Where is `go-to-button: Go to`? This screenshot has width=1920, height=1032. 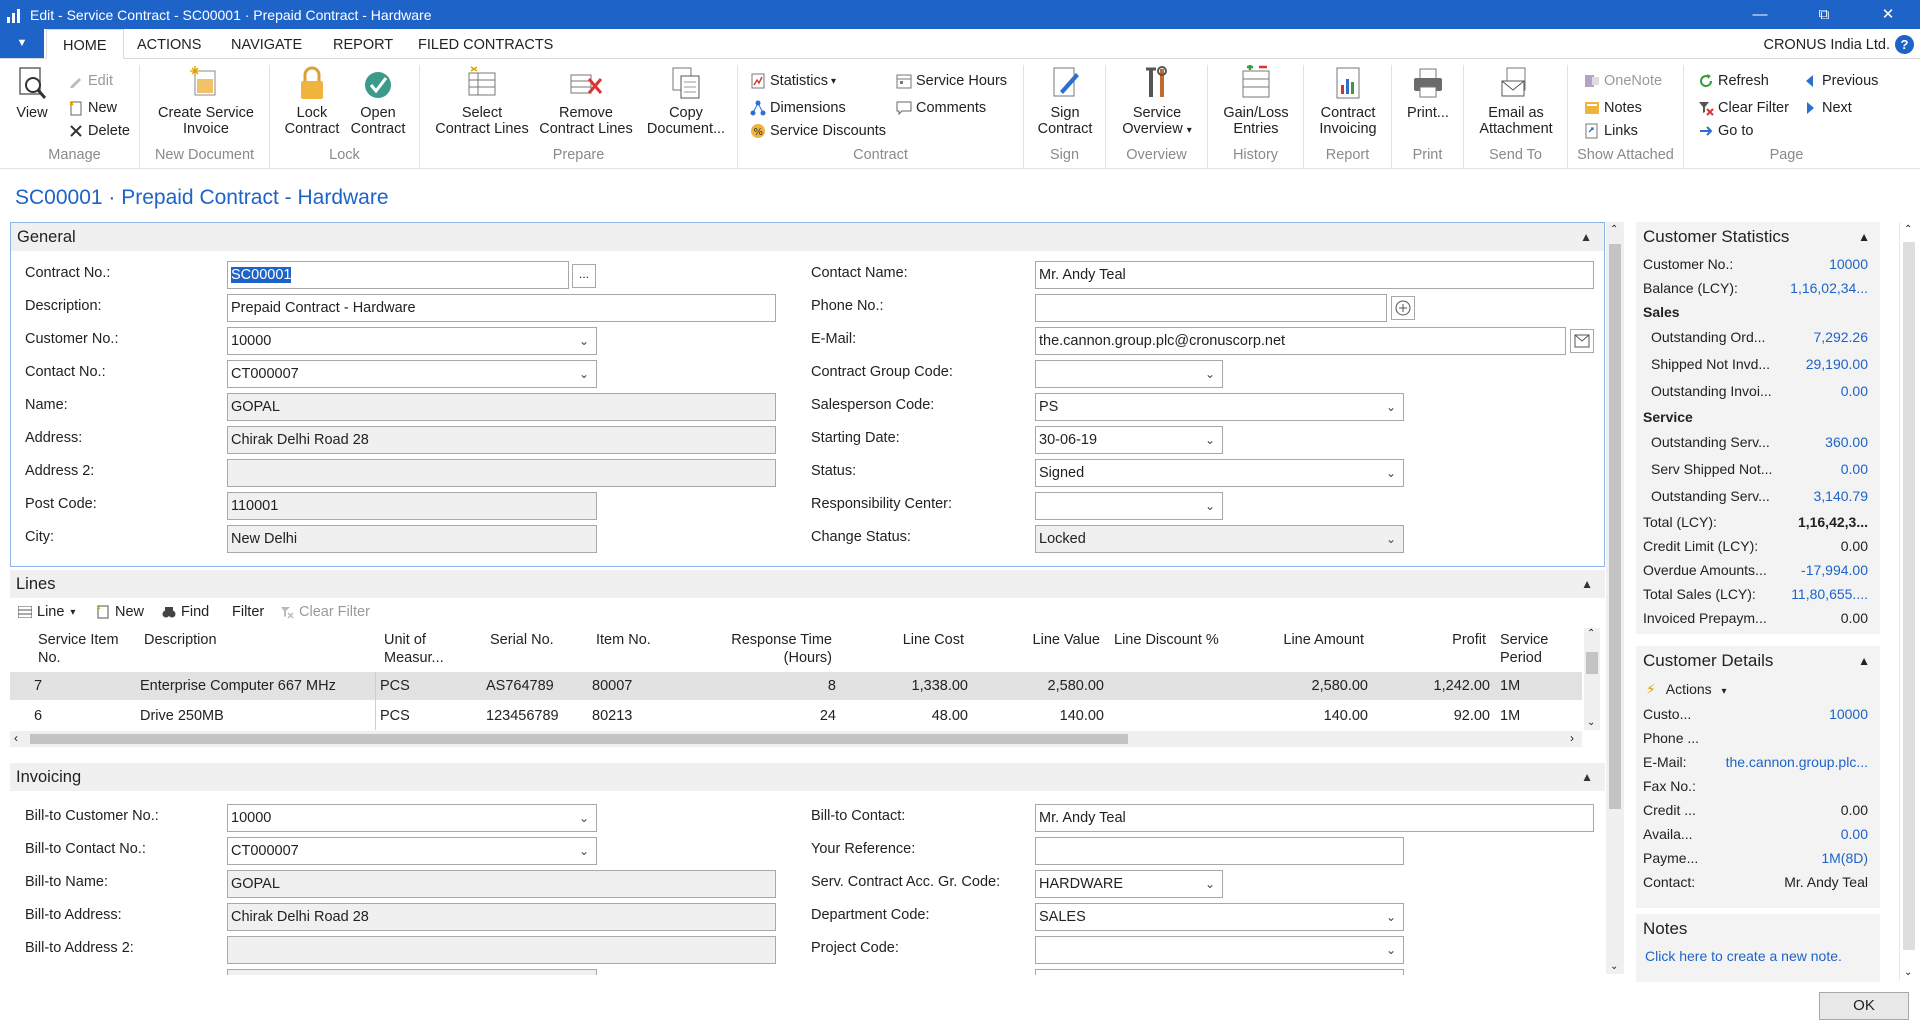
go-to-button: Go to is located at coordinates (1725, 131).